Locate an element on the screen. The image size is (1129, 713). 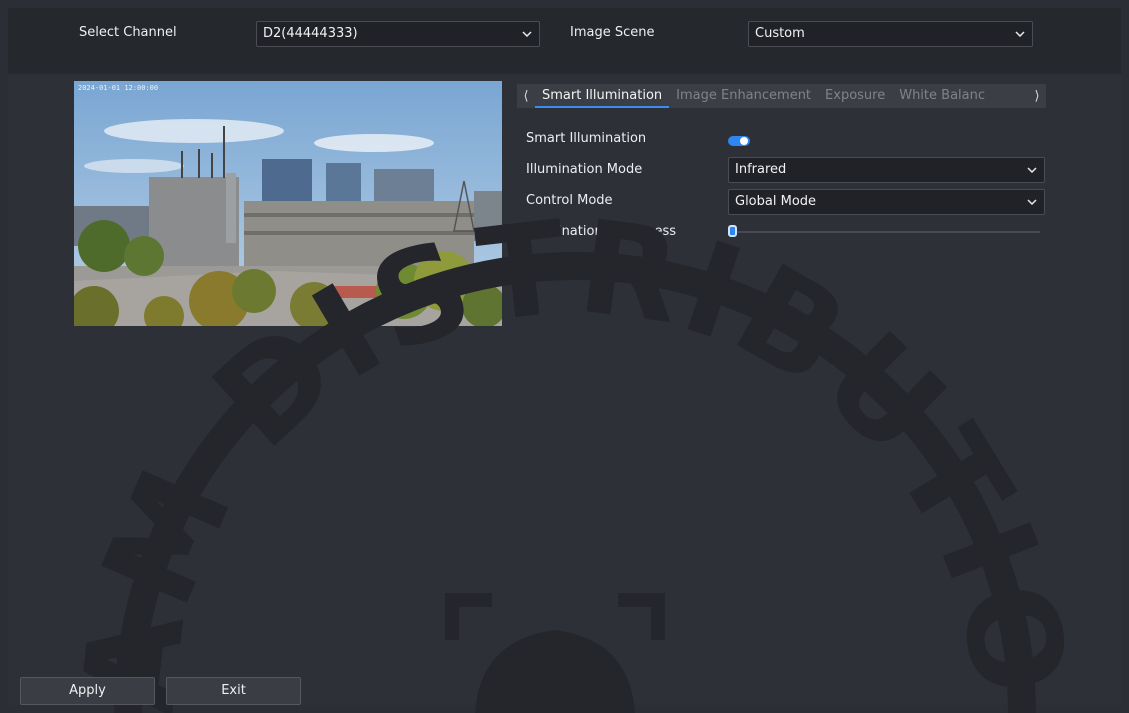
live-preview: 2024-01-01 12:00:00 is located at coordinates (288, 203).